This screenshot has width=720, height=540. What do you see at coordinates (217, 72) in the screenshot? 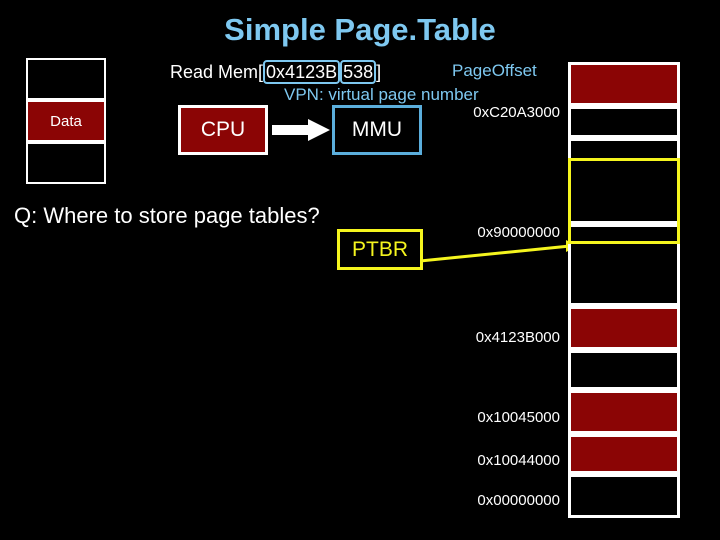
I see `read-mem-prefix: Read Mem[` at bounding box center [217, 72].